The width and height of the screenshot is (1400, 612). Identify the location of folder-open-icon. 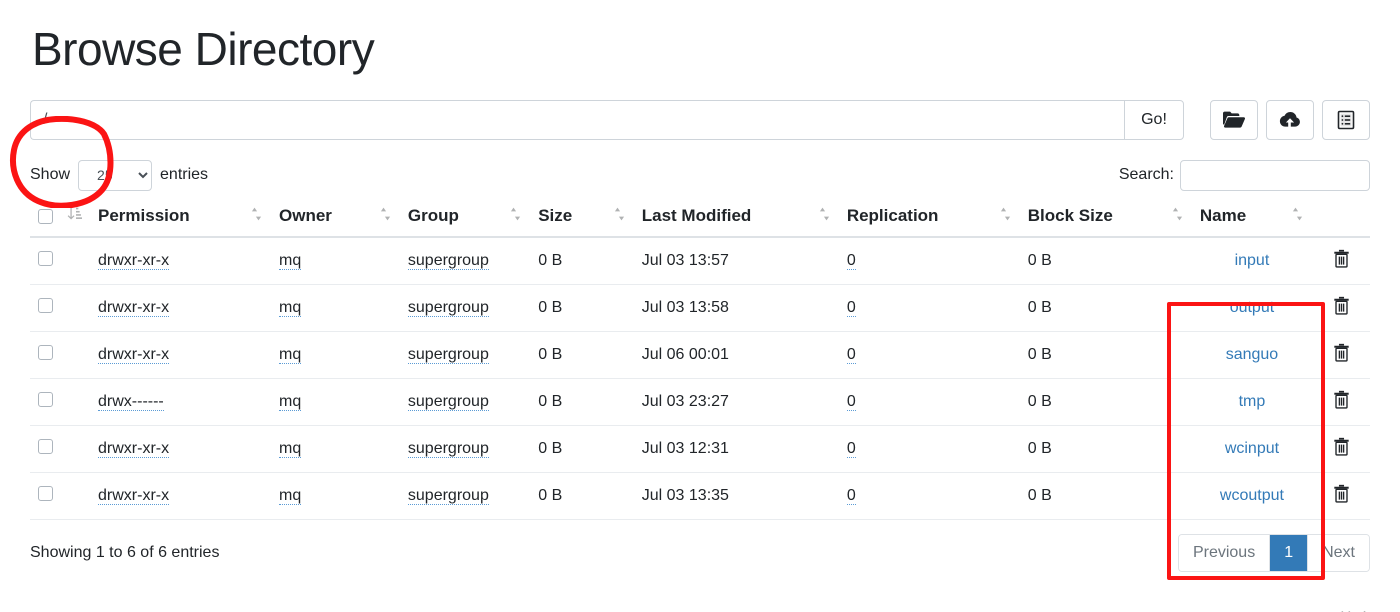
(1234, 120).